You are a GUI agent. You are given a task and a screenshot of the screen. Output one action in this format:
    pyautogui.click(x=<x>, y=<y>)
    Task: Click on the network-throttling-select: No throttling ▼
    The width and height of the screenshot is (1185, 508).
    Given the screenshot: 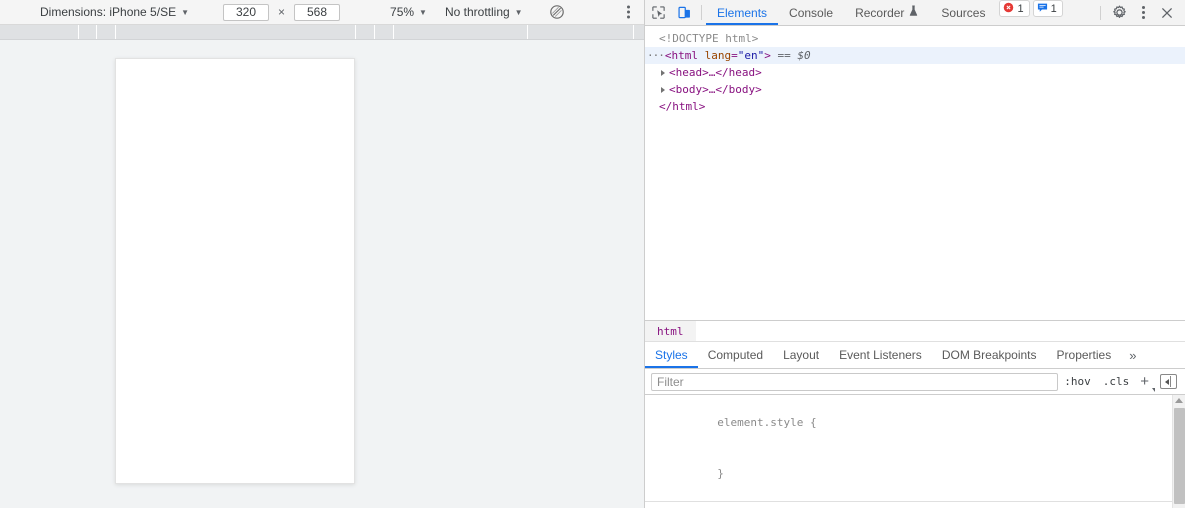 What is the action you would take?
    pyautogui.click(x=484, y=12)
    